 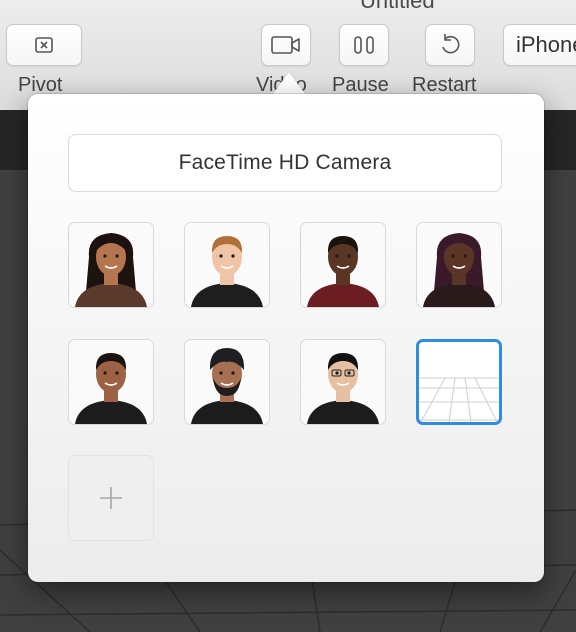 I want to click on camera-source-selector: FaceTime HD Camera, so click(x=285, y=163).